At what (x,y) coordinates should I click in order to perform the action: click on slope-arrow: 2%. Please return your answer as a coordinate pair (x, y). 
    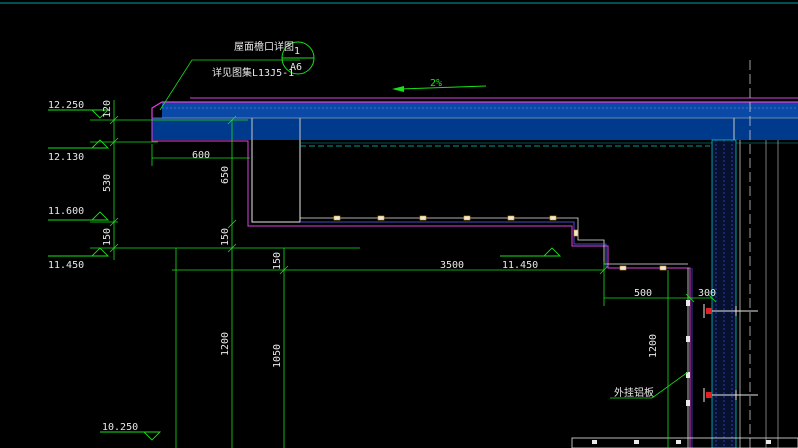
    Looking at the image, I should click on (439, 85).